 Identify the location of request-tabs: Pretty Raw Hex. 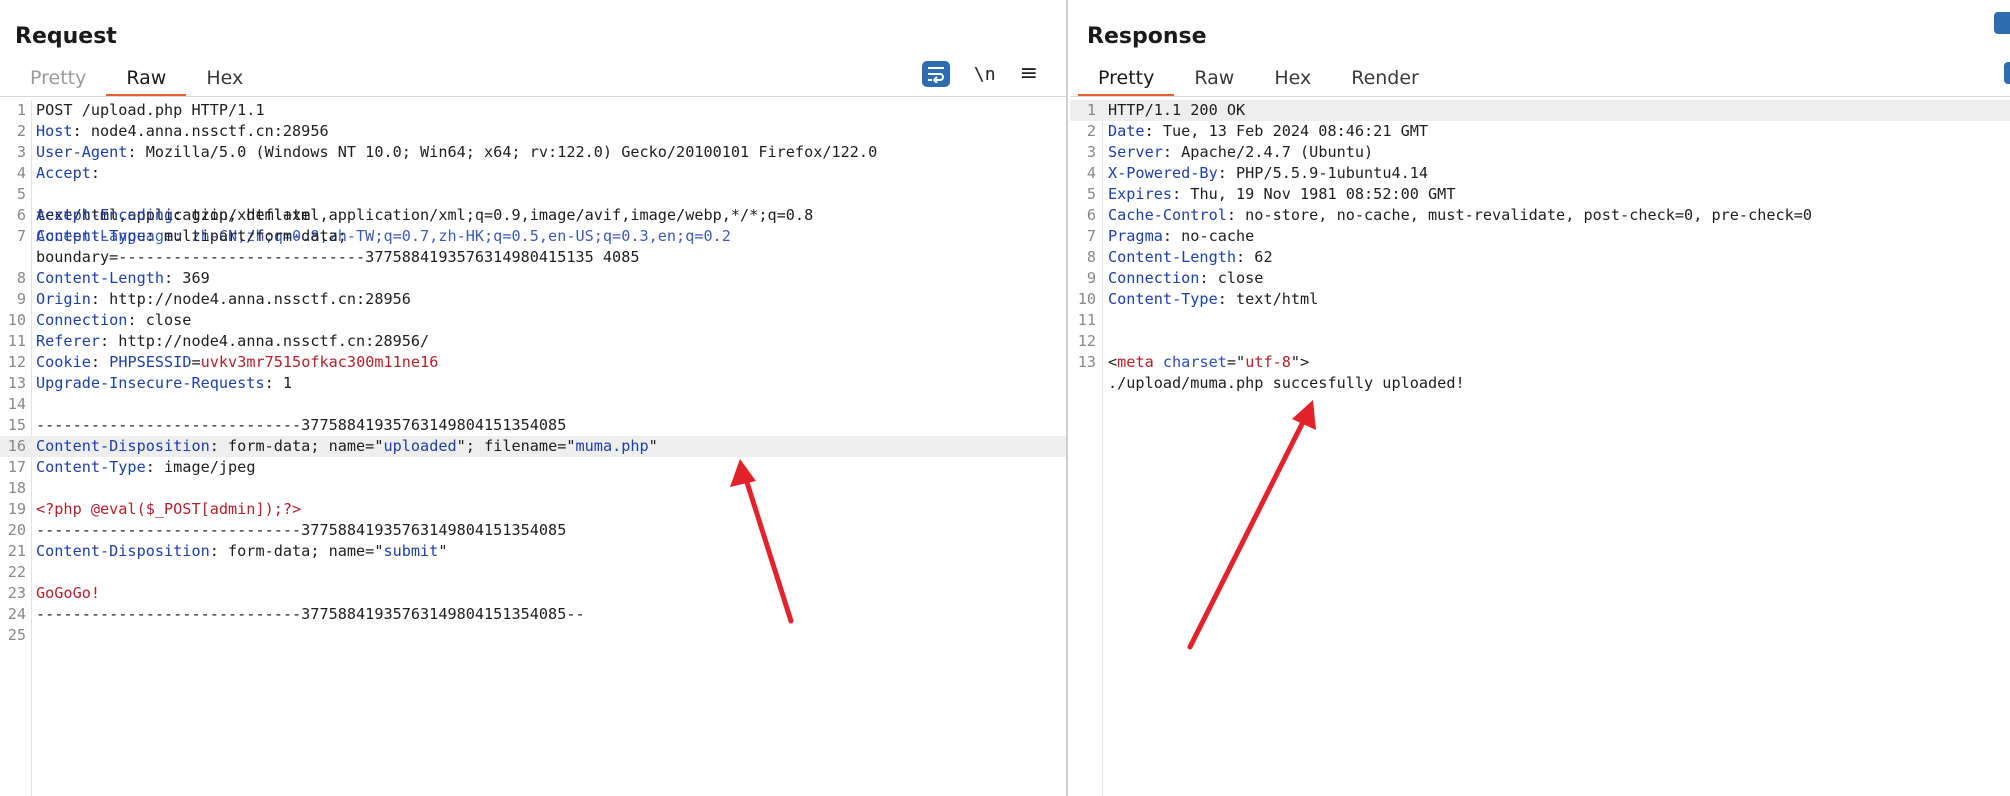
(136, 80).